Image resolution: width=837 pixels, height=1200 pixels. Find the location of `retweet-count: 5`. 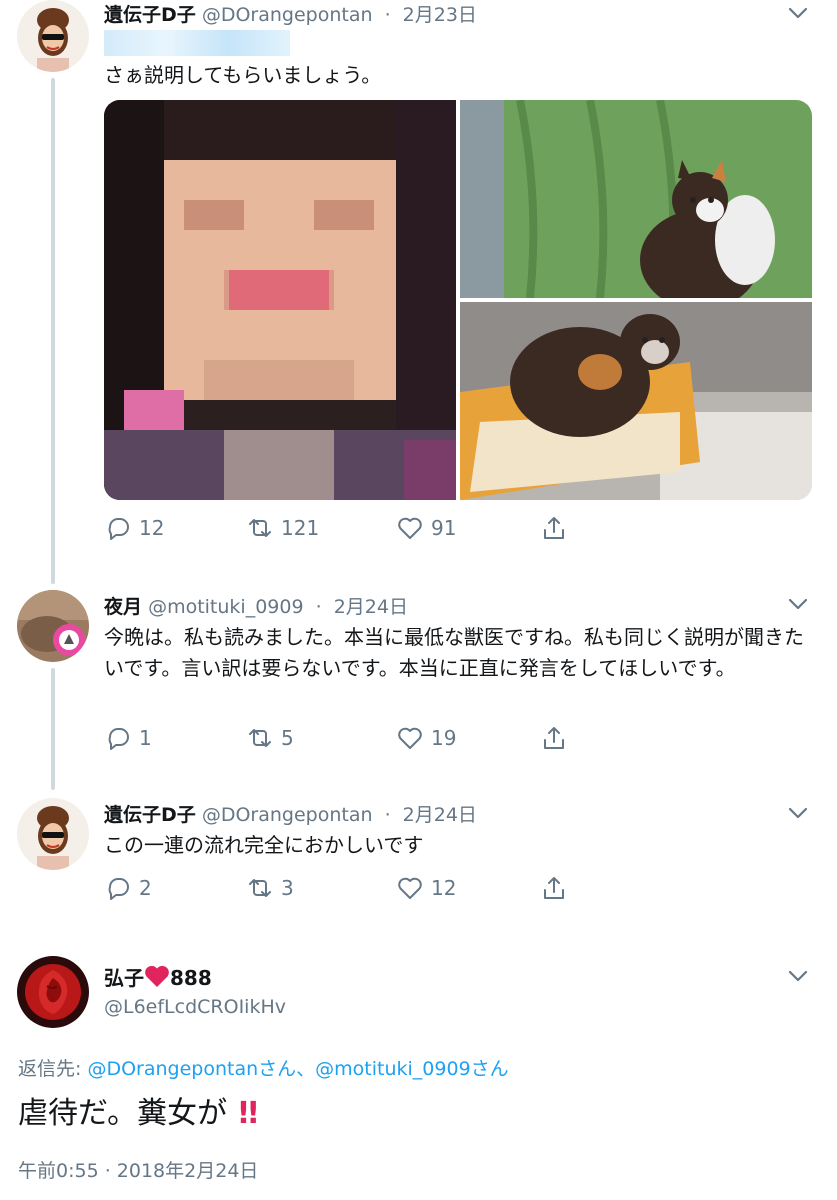

retweet-count: 5 is located at coordinates (287, 738).